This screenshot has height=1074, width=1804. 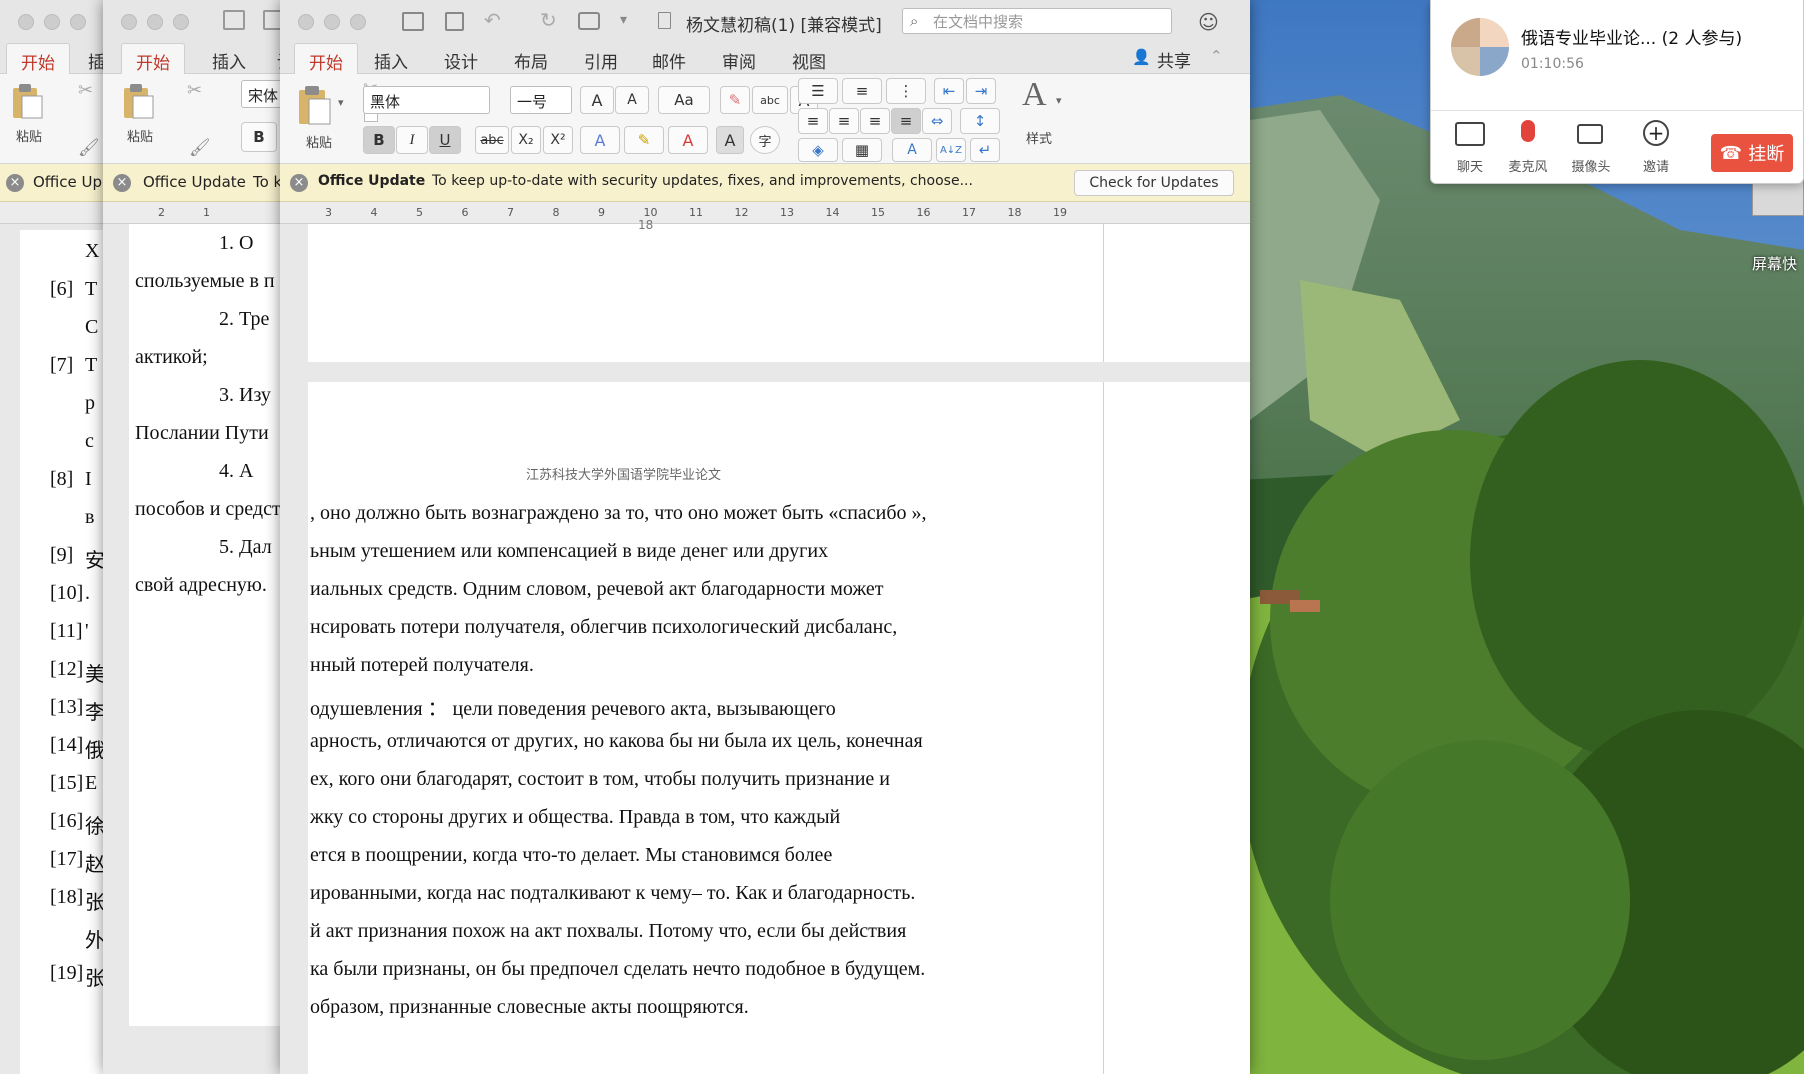 What do you see at coordinates (57, 213) in the screenshot?
I see `horizontal-ruler` at bounding box center [57, 213].